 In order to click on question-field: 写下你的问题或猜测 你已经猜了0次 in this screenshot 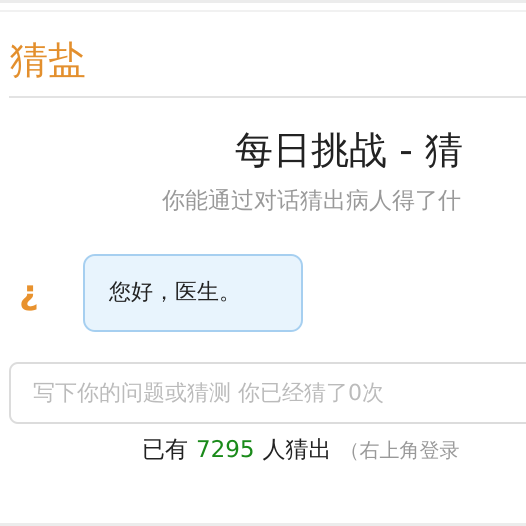, I will do `click(267, 393)`.